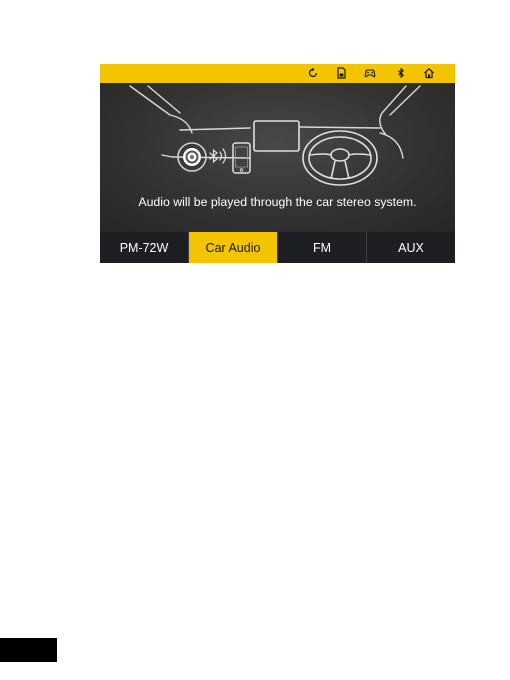 The width and height of the screenshot is (510, 680). I want to click on sd-card-icon, so click(341, 73).